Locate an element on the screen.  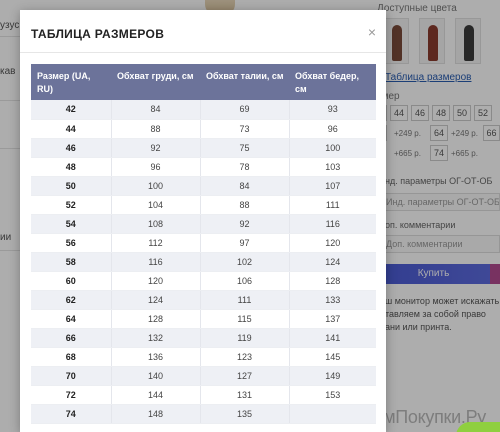
table-row: 48 96 78 103 is located at coordinates (203, 167).